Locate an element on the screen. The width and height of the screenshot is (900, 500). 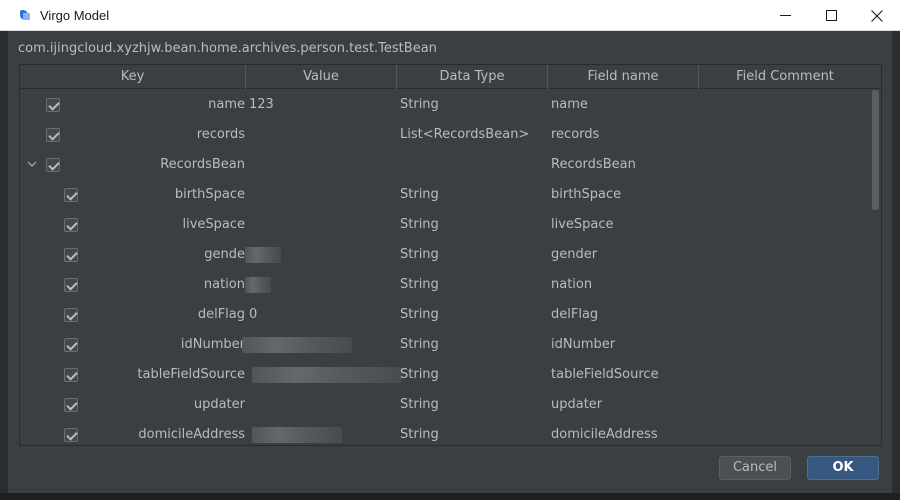
minimize-icon is located at coordinates (785, 15).